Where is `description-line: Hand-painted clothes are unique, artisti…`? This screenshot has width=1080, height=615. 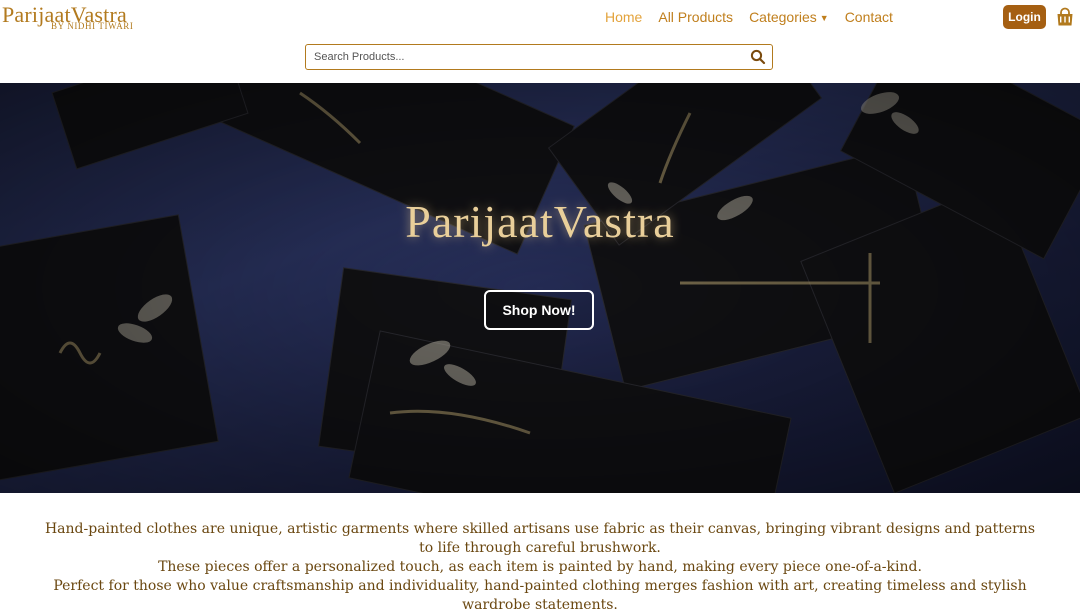
description-line: Hand-painted clothes are unique, artisti… is located at coordinates (540, 538).